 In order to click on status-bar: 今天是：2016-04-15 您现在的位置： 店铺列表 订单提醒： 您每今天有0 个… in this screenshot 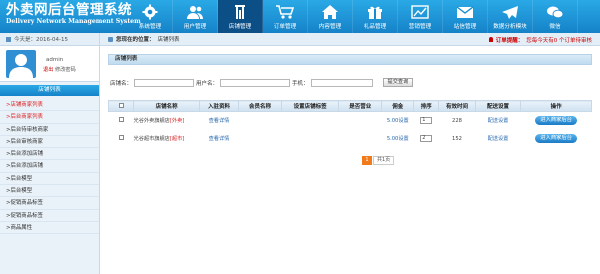, I will do `click(300, 39)`.